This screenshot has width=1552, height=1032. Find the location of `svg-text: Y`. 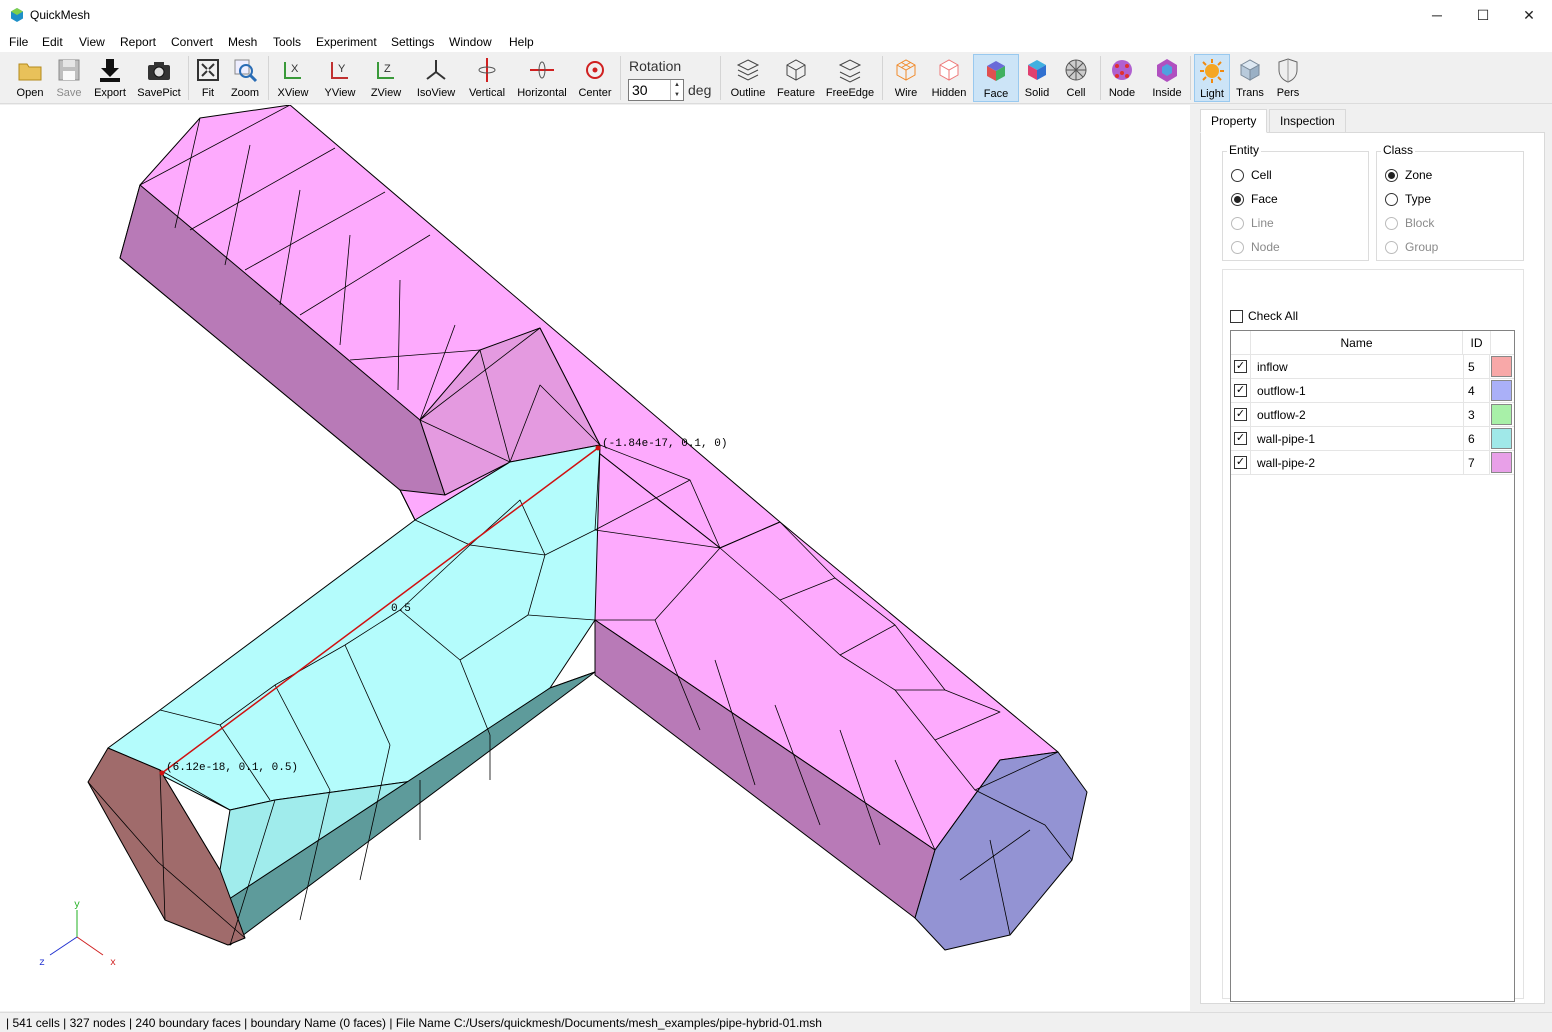

svg-text: Y is located at coordinates (342, 69).